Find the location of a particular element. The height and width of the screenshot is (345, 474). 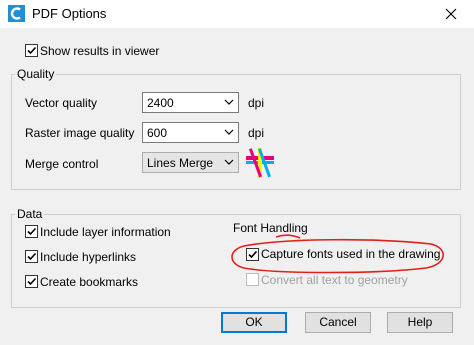

create-bookmarks-checkbox is located at coordinates (31, 281).